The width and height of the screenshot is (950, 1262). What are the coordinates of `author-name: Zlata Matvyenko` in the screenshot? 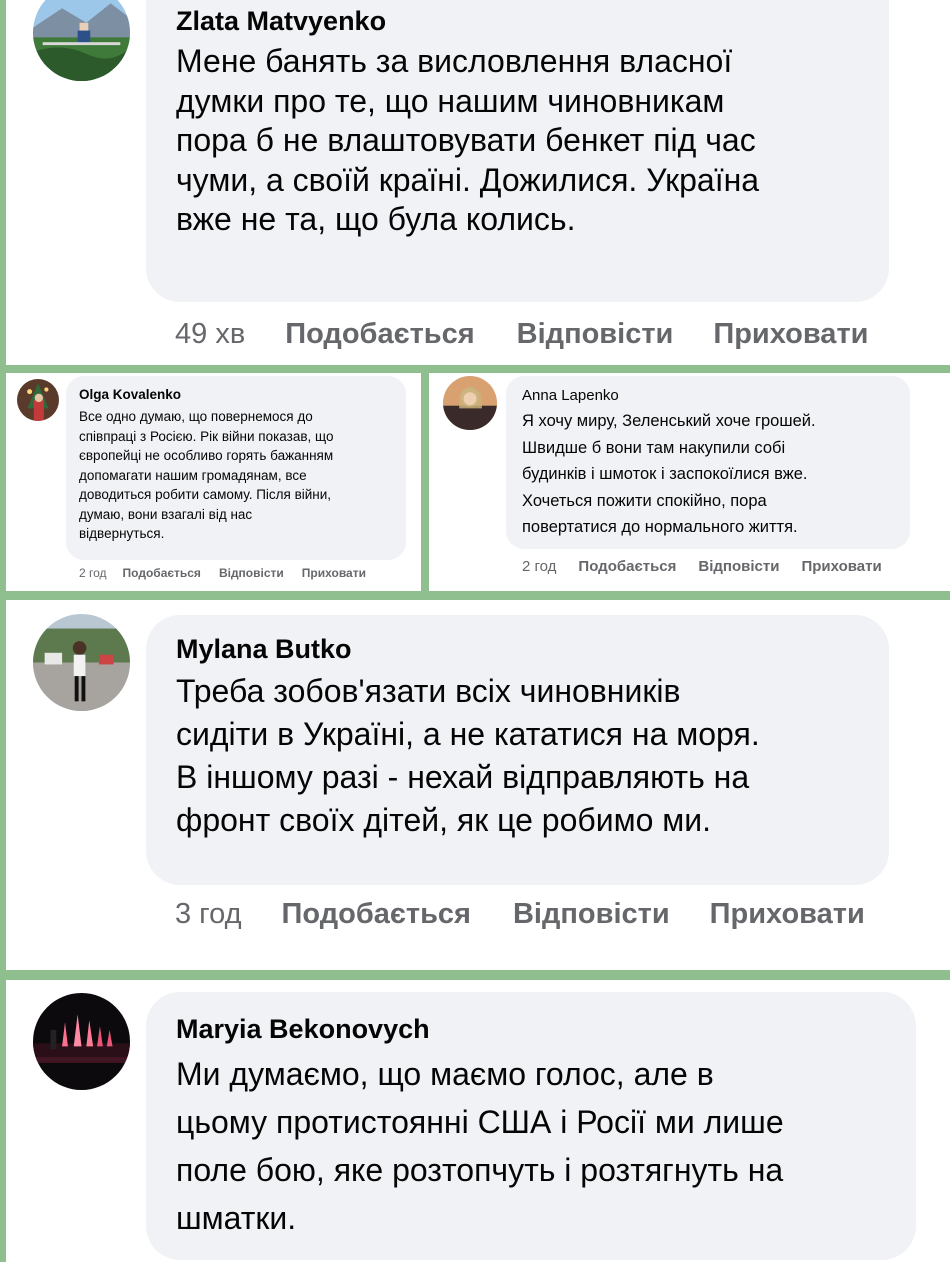 It's located at (532, 21).